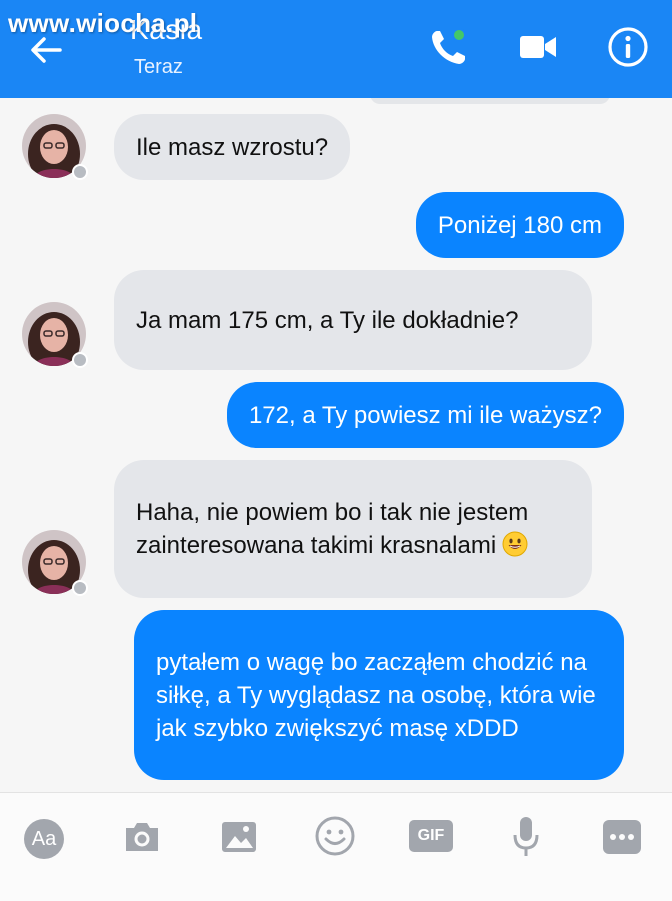 This screenshot has width=672, height=901. I want to click on message-bubble-outgoing: 172, a Ty powiesz mi ile ważysz?, so click(425, 415).